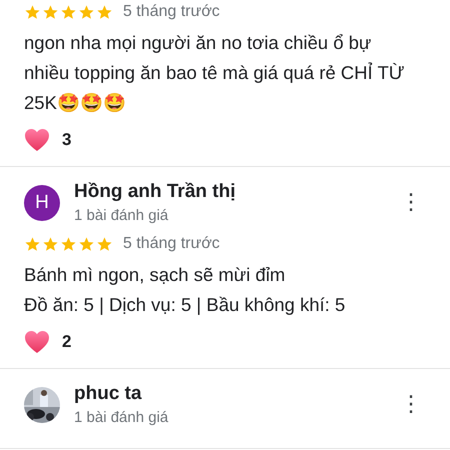 This screenshot has height=450, width=450. What do you see at coordinates (42, 202) in the screenshot?
I see `avatar: H` at bounding box center [42, 202].